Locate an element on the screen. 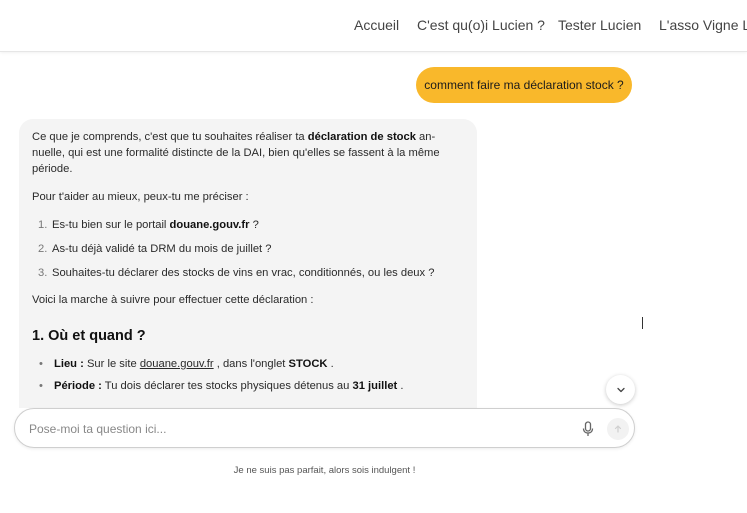  user-message-bubble: comment faire ma déclaration stock ? is located at coordinates (524, 85).